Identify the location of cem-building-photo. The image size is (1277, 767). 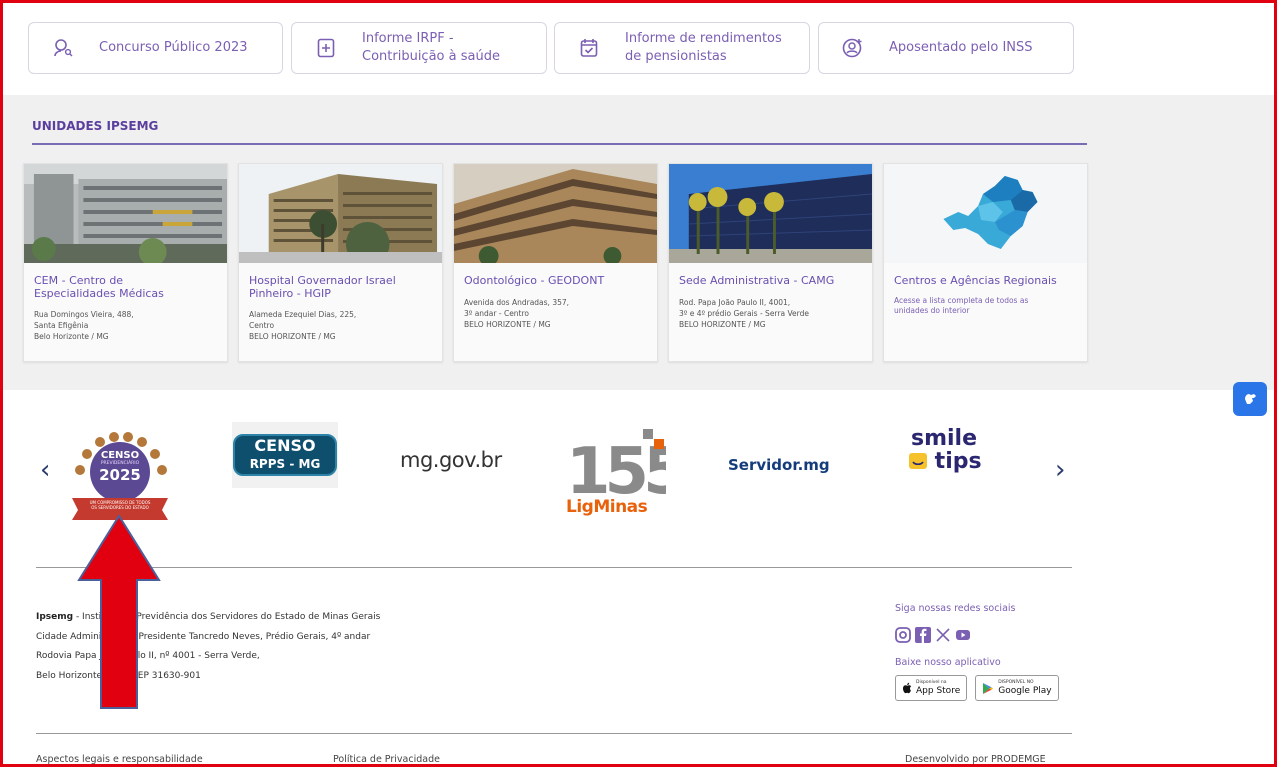
(125, 213).